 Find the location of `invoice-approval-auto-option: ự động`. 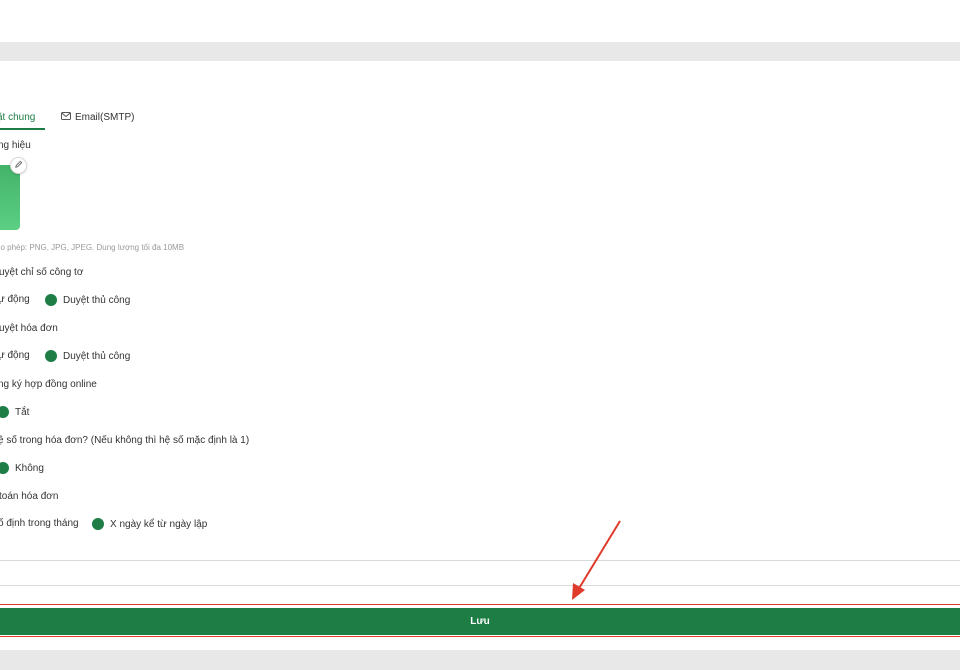

invoice-approval-auto-option: ự động is located at coordinates (15, 355).